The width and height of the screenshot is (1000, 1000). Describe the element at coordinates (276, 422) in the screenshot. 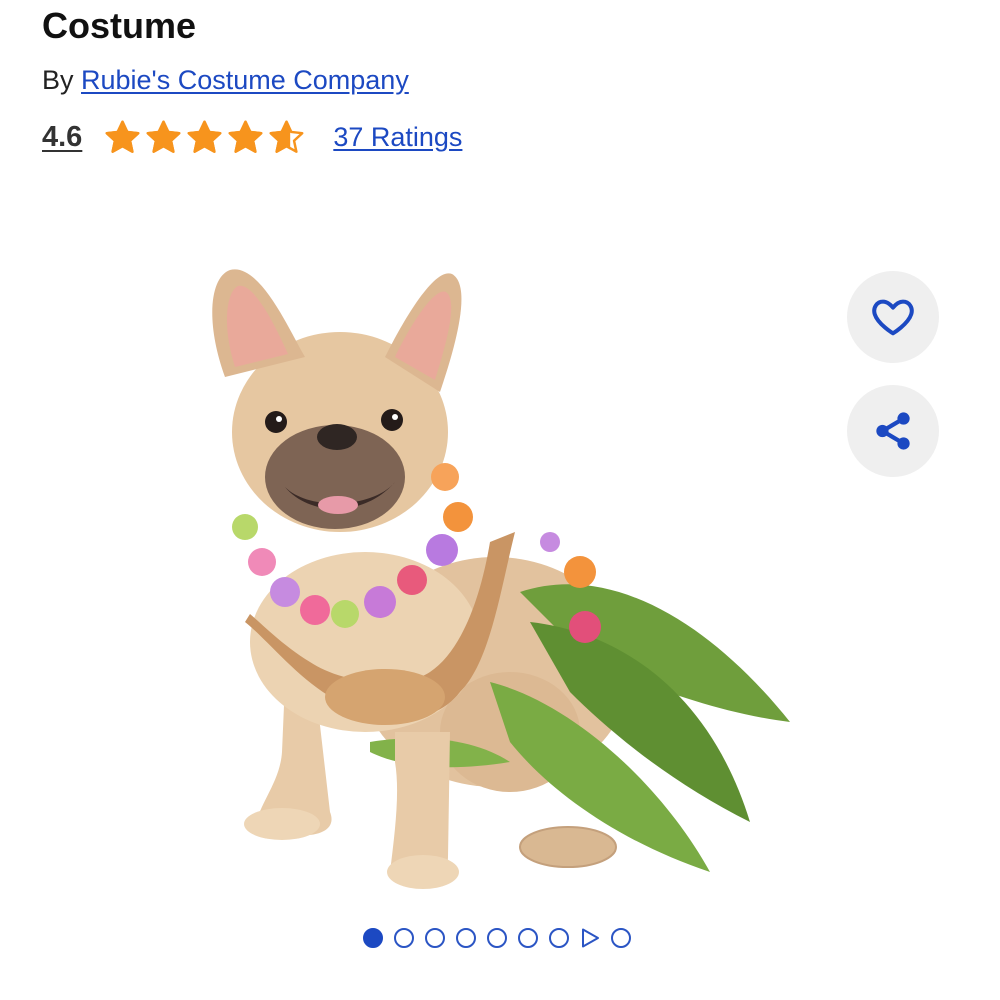

I see `dog-eye-left` at that location.